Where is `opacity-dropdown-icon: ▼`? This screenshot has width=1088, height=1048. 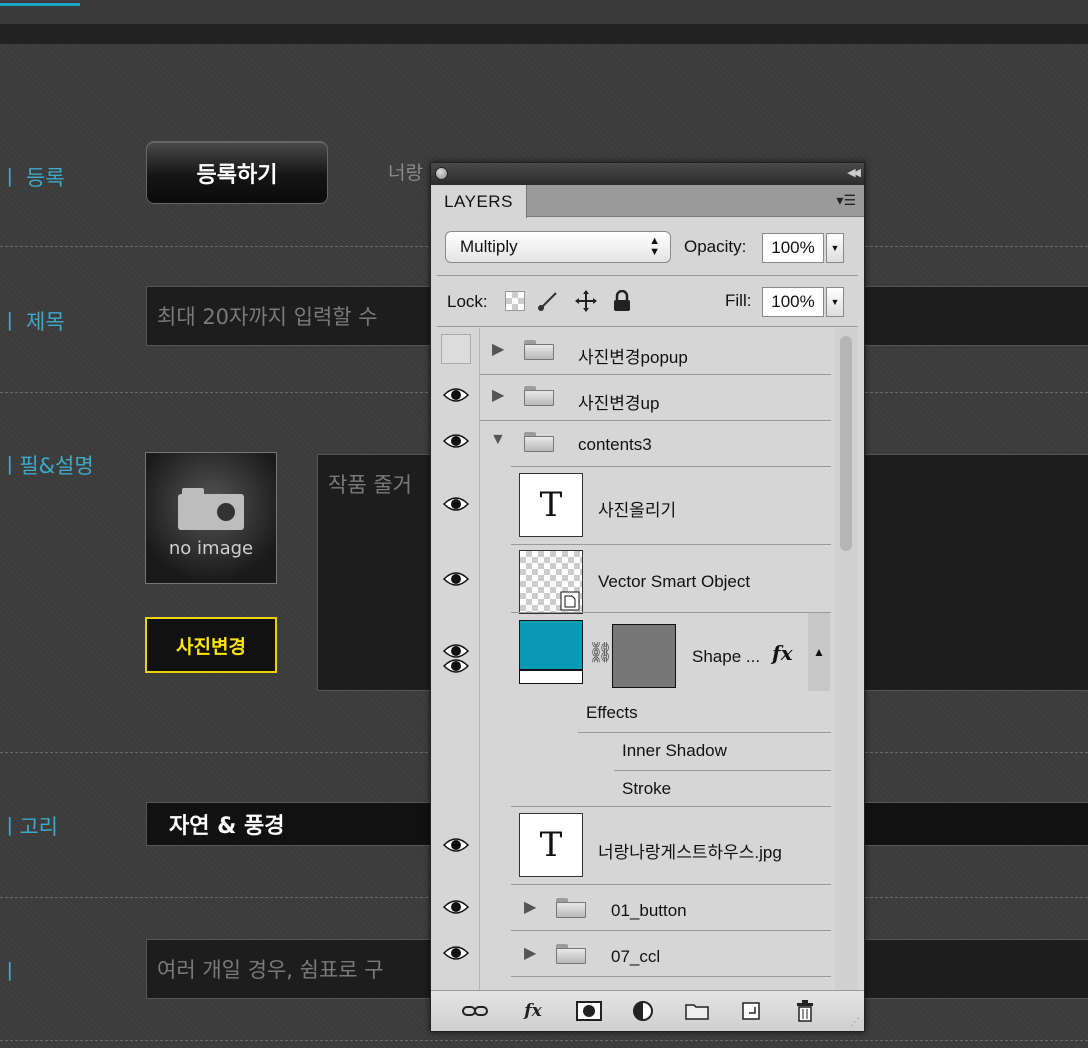
opacity-dropdown-icon: ▼ is located at coordinates (835, 248).